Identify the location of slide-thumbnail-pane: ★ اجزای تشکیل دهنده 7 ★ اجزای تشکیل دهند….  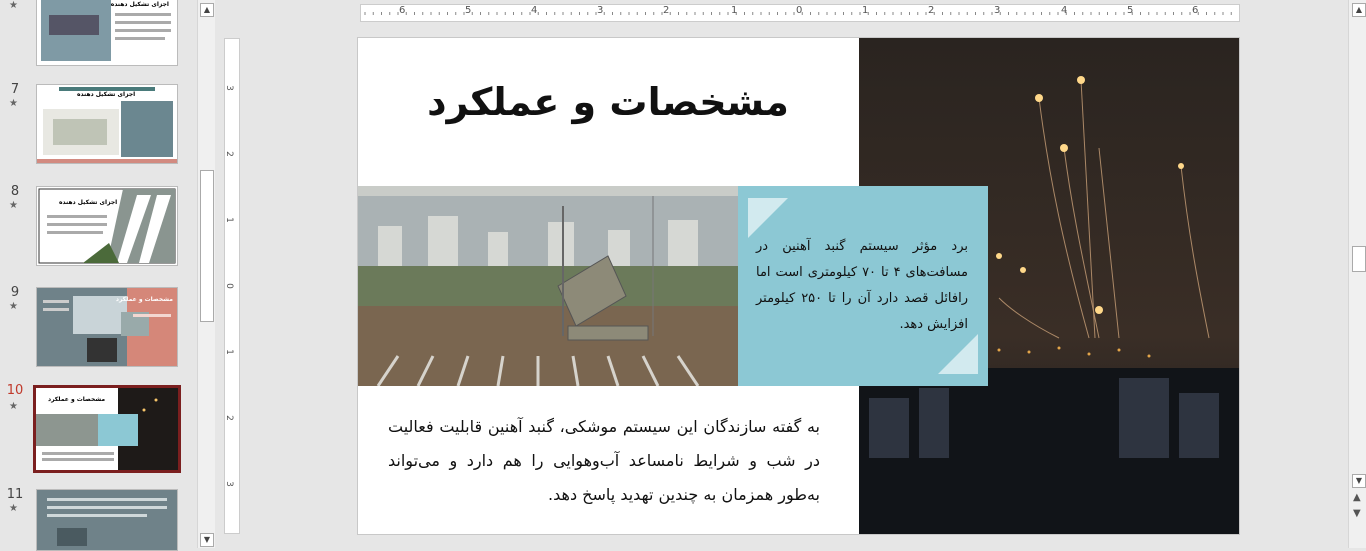
(98, 275).